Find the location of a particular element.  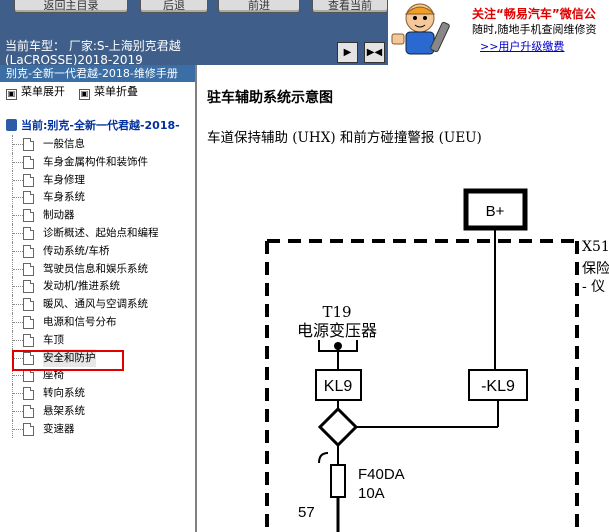

collapse-icon: ▣ is located at coordinates (84, 94).